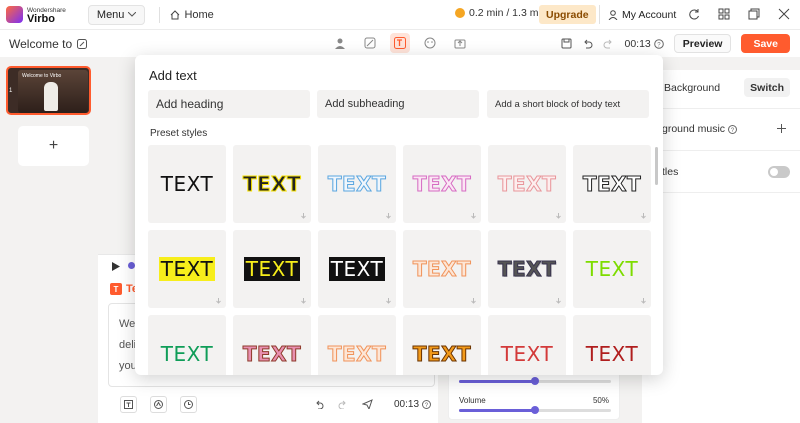  Describe the element at coordinates (53, 146) in the screenshot. I see `add-scene-button: +` at that location.